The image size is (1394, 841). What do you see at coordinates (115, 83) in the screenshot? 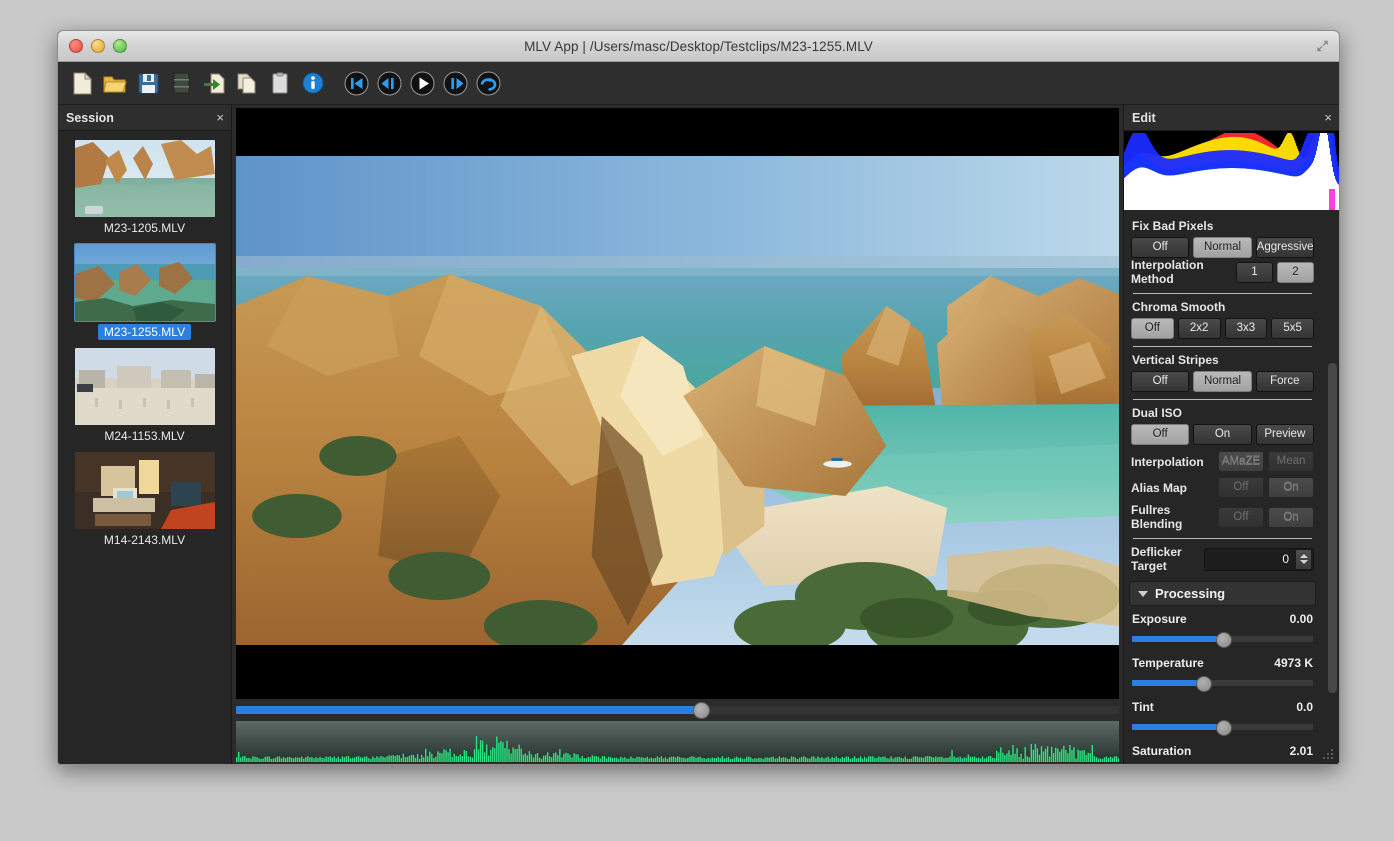
I see `open-folder-icon` at bounding box center [115, 83].